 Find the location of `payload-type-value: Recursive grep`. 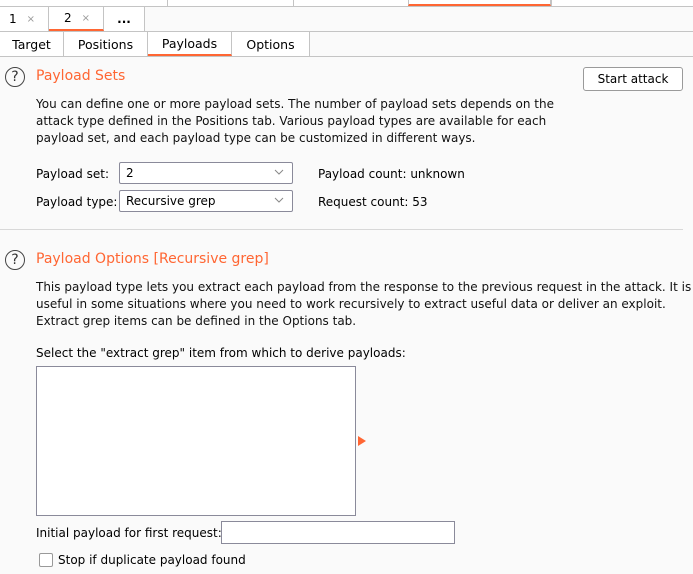

payload-type-value: Recursive grep is located at coordinates (171, 201).